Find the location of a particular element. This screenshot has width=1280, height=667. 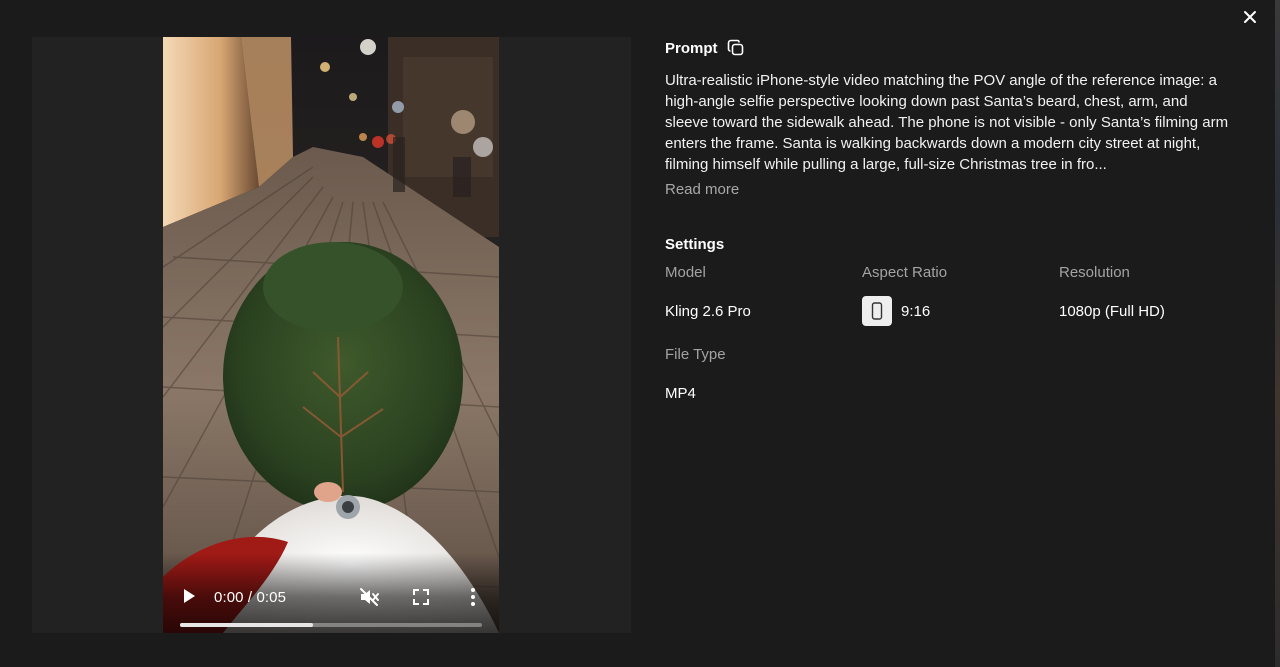

setting-model: Model Kling 2.6 Pro is located at coordinates (708, 295).